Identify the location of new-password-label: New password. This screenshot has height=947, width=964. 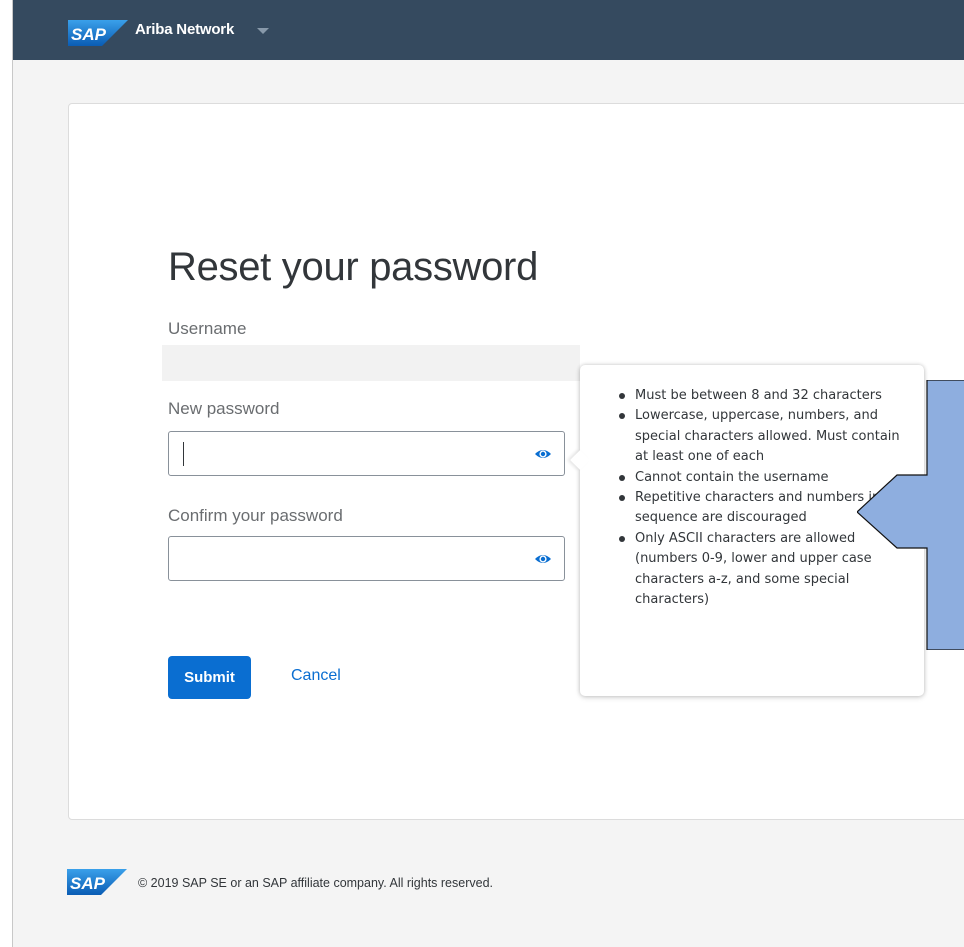
(224, 408).